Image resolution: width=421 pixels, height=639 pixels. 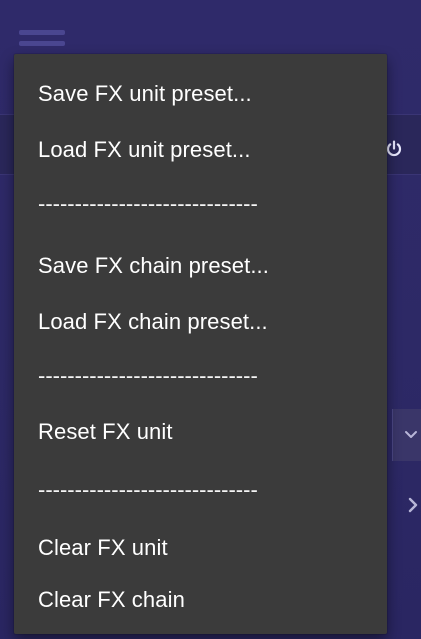 What do you see at coordinates (111, 600) in the screenshot?
I see `menu-item-clear-fx-chain: Clear FX chain` at bounding box center [111, 600].